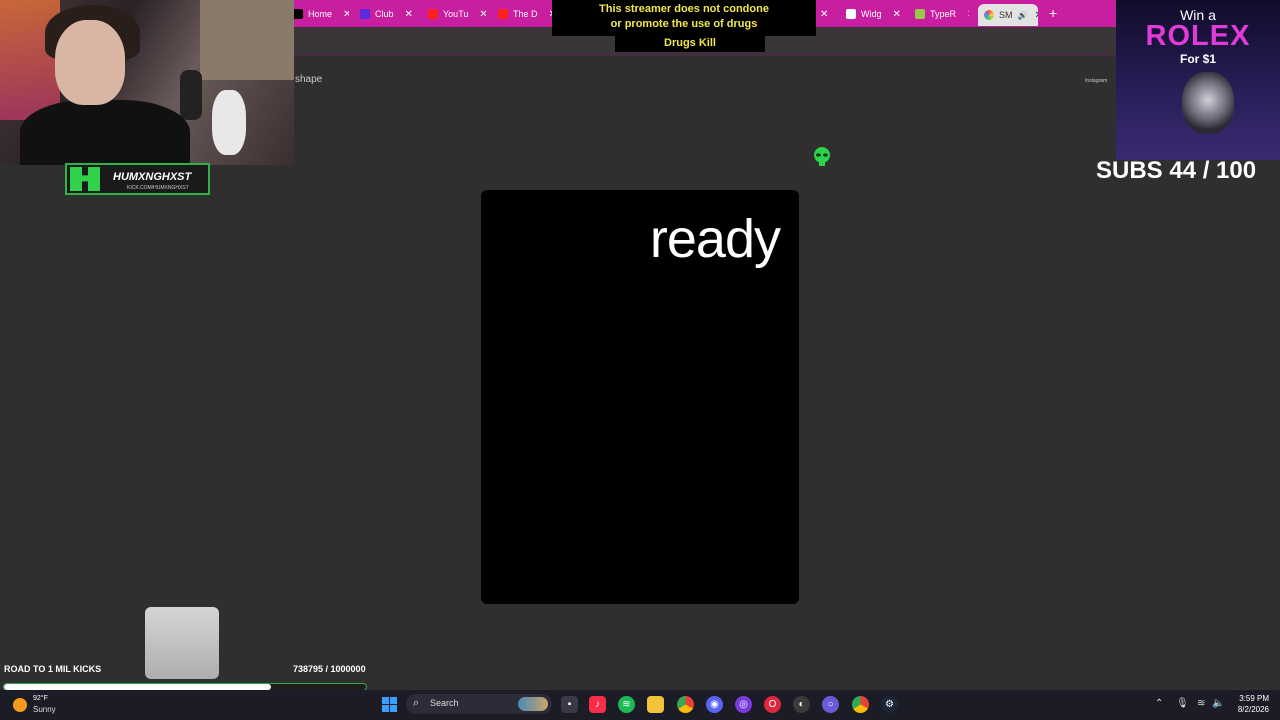 The height and width of the screenshot is (720, 1280). I want to click on tab-label: The D, so click(525, 14).